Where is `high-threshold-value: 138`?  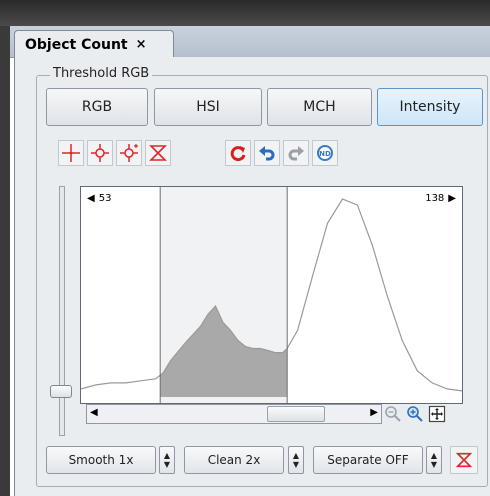
high-threshold-value: 138 is located at coordinates (435, 198).